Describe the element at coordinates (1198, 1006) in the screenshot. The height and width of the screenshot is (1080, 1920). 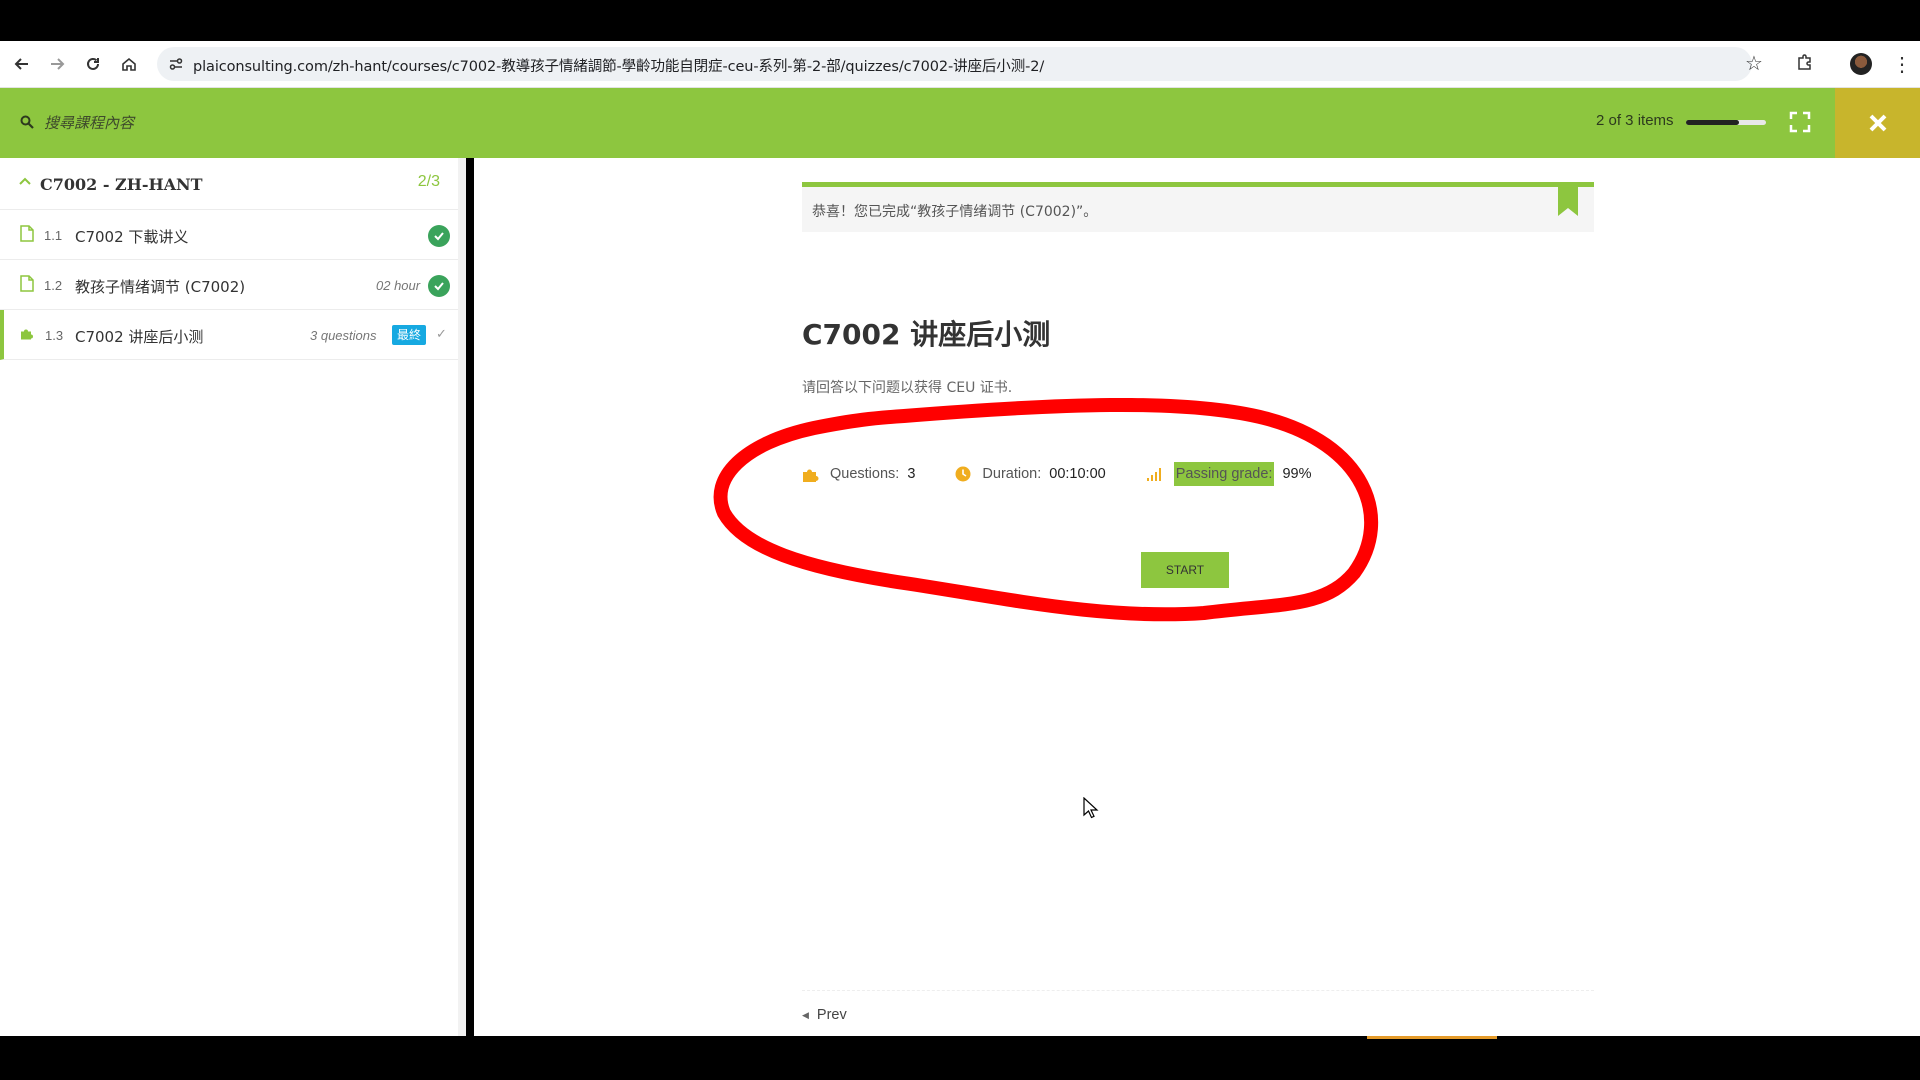
I see `content-footer: ◀ Prev` at that location.